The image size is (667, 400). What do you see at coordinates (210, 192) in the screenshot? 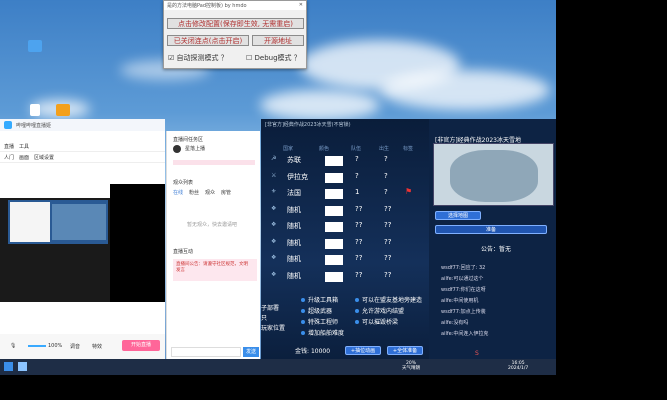
I see `tab-viewers: 观众` at bounding box center [210, 192].